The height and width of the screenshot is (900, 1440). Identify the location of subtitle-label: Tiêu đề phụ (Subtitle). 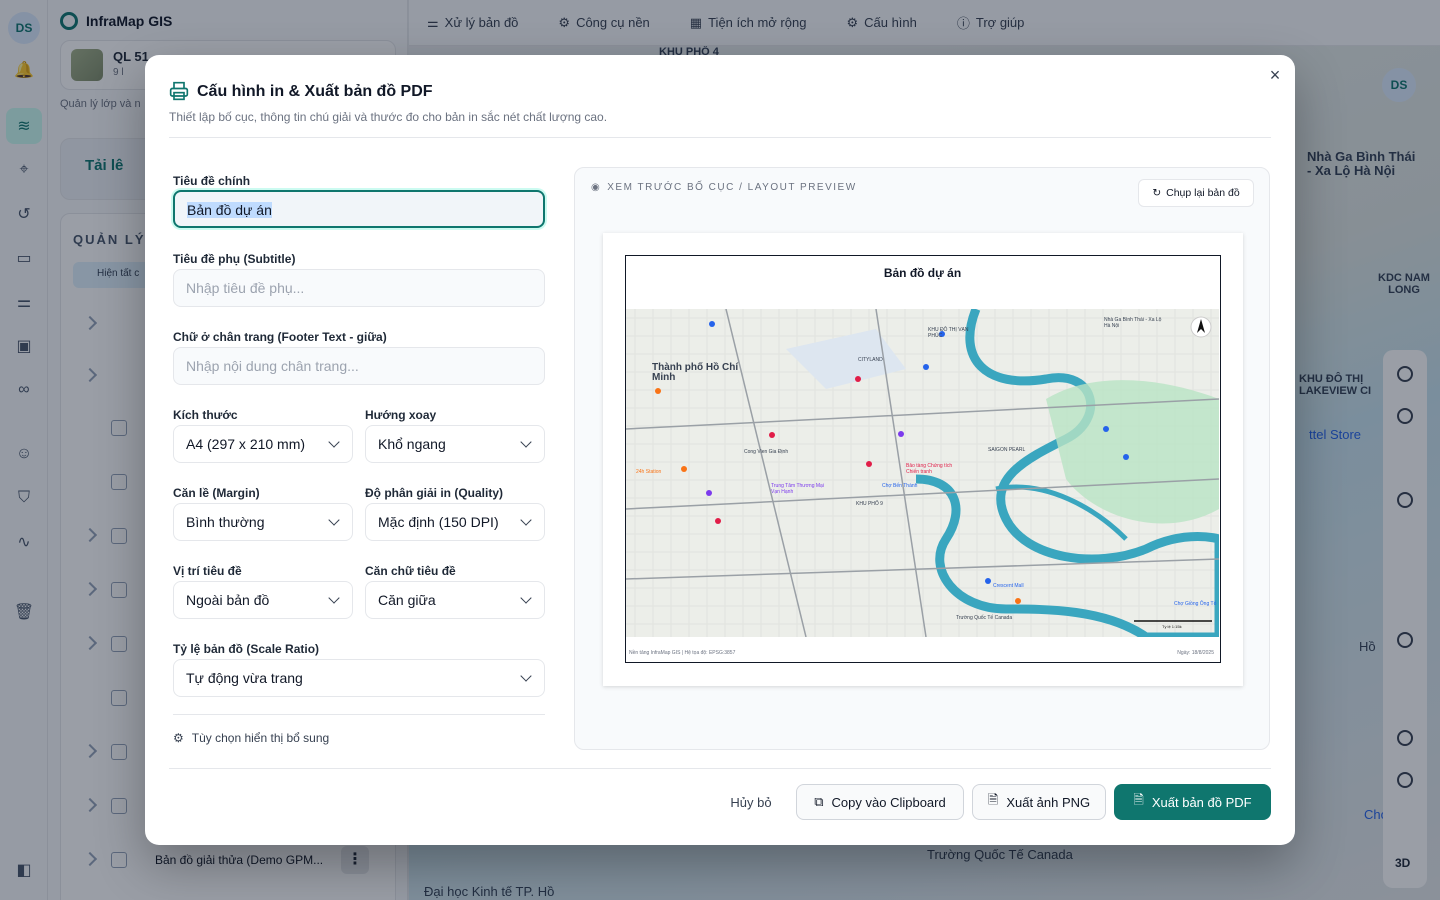
(234, 259).